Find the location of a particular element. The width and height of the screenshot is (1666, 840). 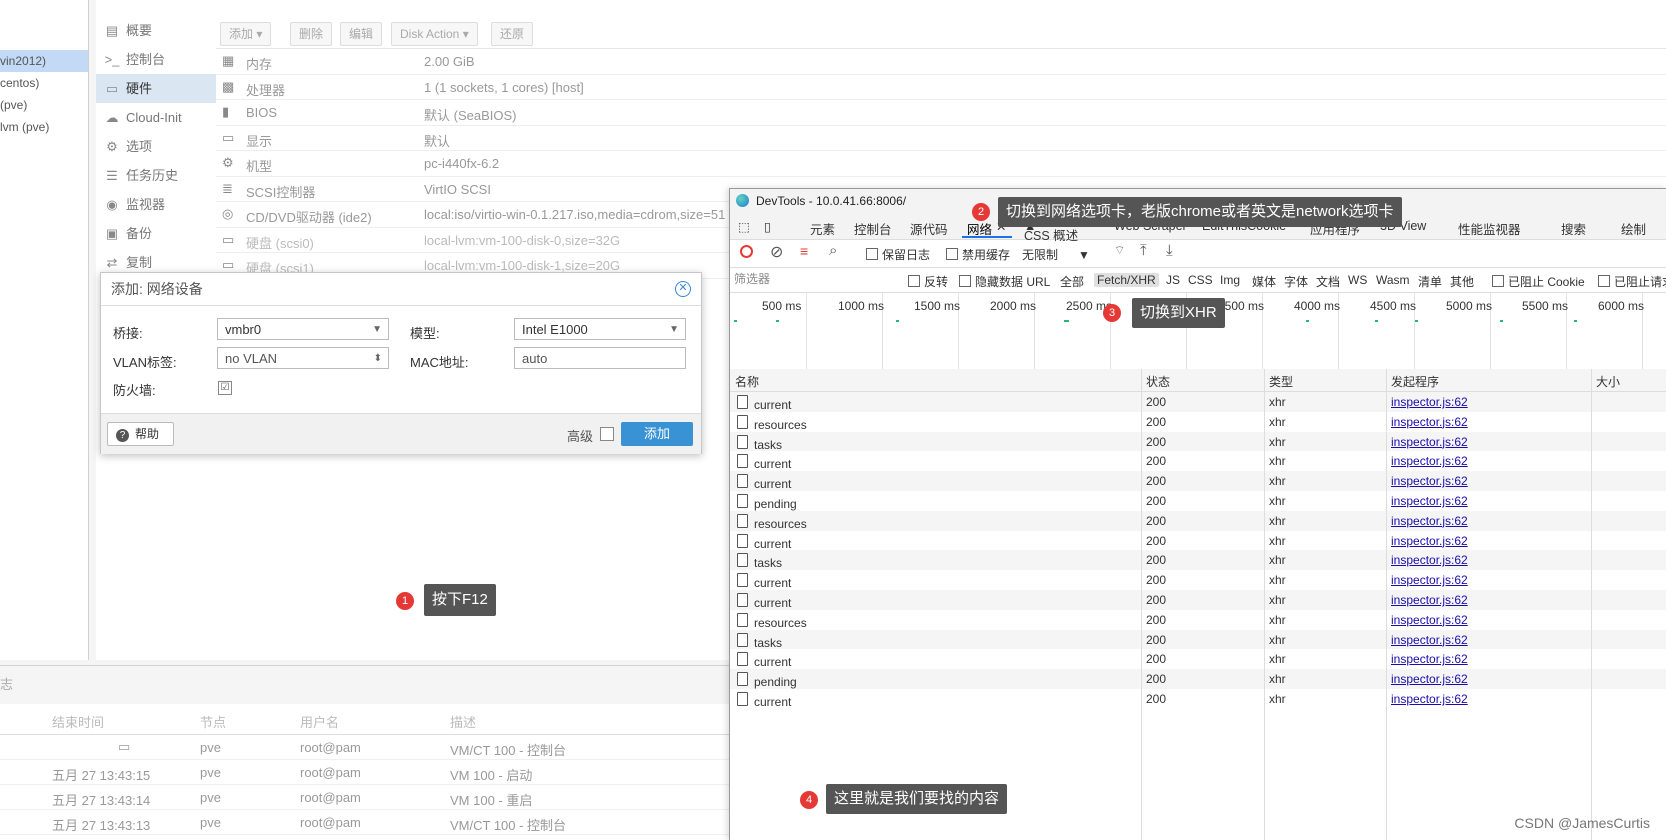

revert-button: 还原 is located at coordinates (512, 34).